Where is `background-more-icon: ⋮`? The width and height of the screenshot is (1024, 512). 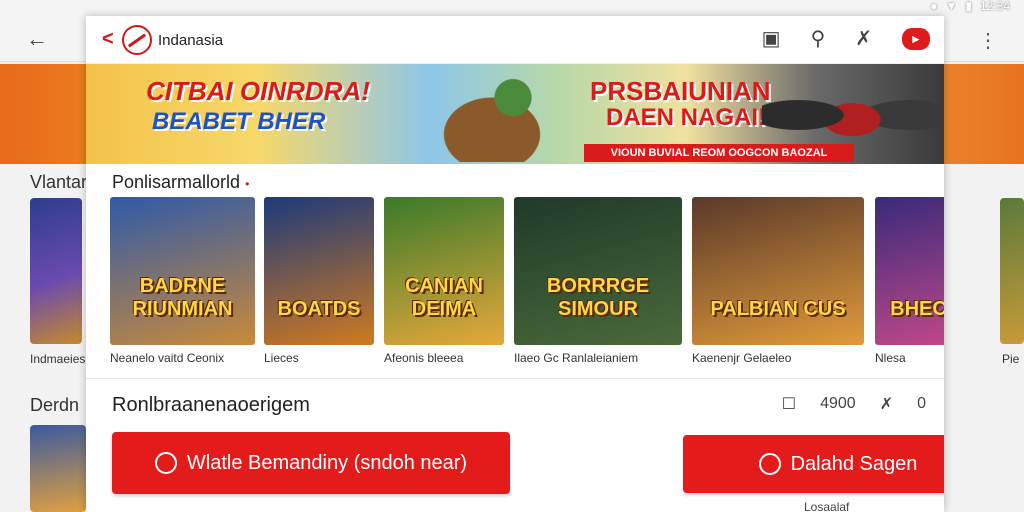 background-more-icon: ⋮ is located at coordinates (988, 40).